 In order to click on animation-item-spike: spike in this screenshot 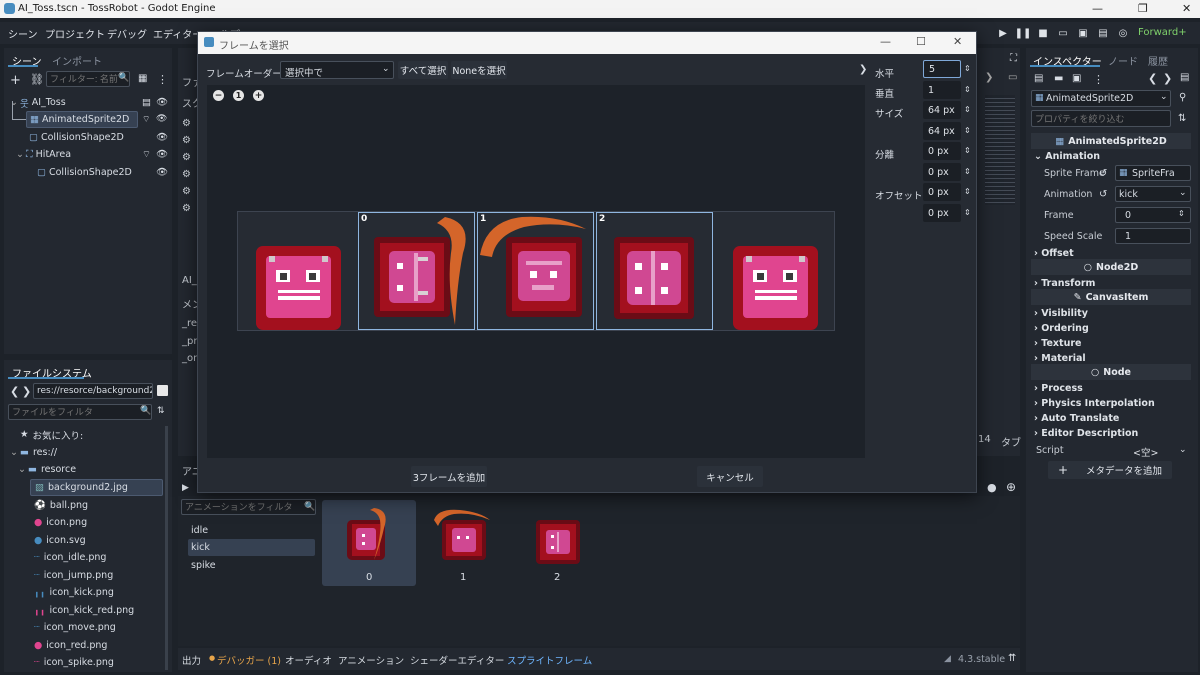, I will do `click(251, 565)`.